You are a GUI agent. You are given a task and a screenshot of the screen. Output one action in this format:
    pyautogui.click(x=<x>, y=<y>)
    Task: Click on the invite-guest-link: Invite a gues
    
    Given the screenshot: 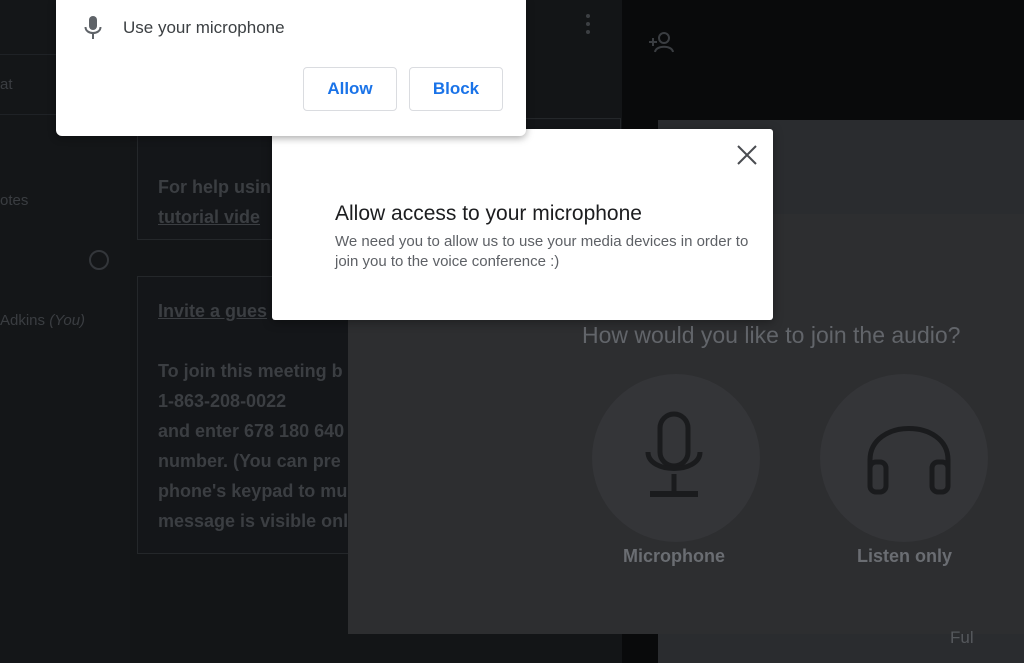 What is the action you would take?
    pyautogui.click(x=212, y=311)
    